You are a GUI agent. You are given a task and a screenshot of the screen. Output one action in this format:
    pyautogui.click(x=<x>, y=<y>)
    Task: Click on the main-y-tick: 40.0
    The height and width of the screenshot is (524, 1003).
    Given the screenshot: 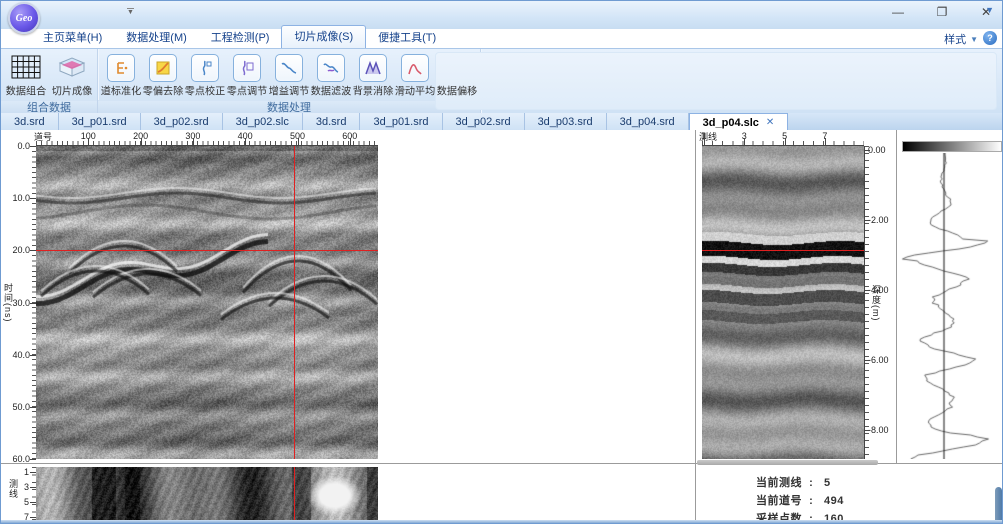 What is the action you would take?
    pyautogui.click(x=21, y=354)
    